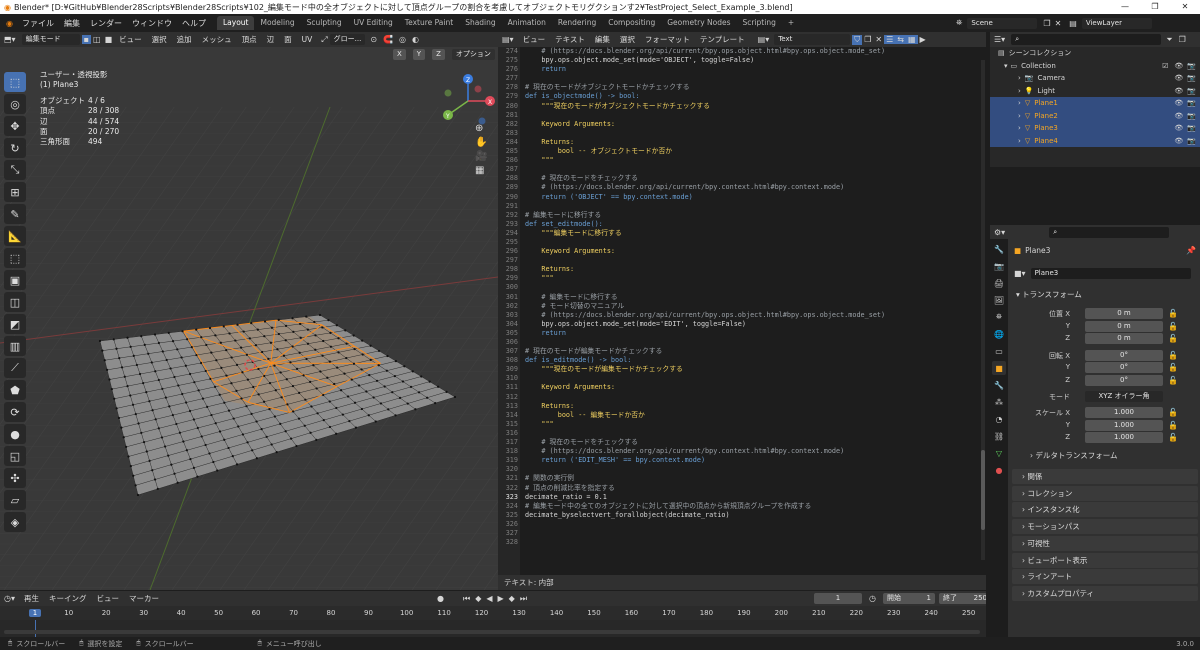 The width and height of the screenshot is (1200, 650). Describe the element at coordinates (1124, 380) in the screenshot. I see `rotation-z-field: 0°` at that location.